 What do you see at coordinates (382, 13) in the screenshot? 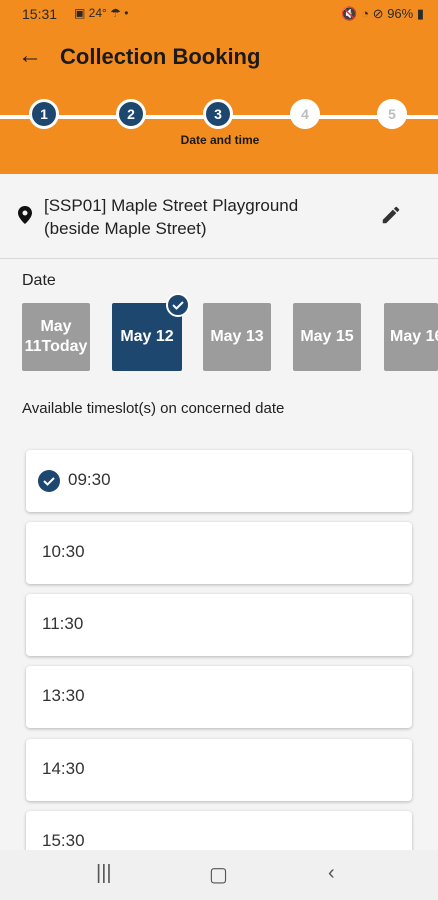
I see `status-right-icons: 🔇 ◔ ⊘ 96% ▮` at bounding box center [382, 13].